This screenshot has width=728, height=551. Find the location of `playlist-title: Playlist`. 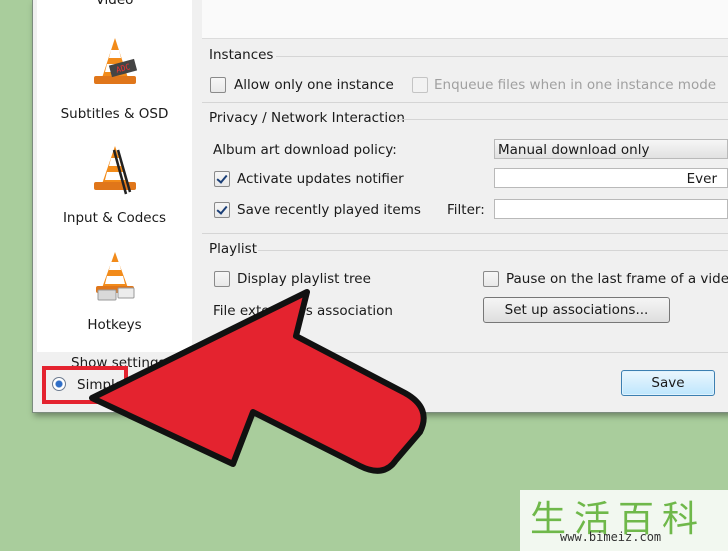

playlist-title: Playlist is located at coordinates (233, 249).